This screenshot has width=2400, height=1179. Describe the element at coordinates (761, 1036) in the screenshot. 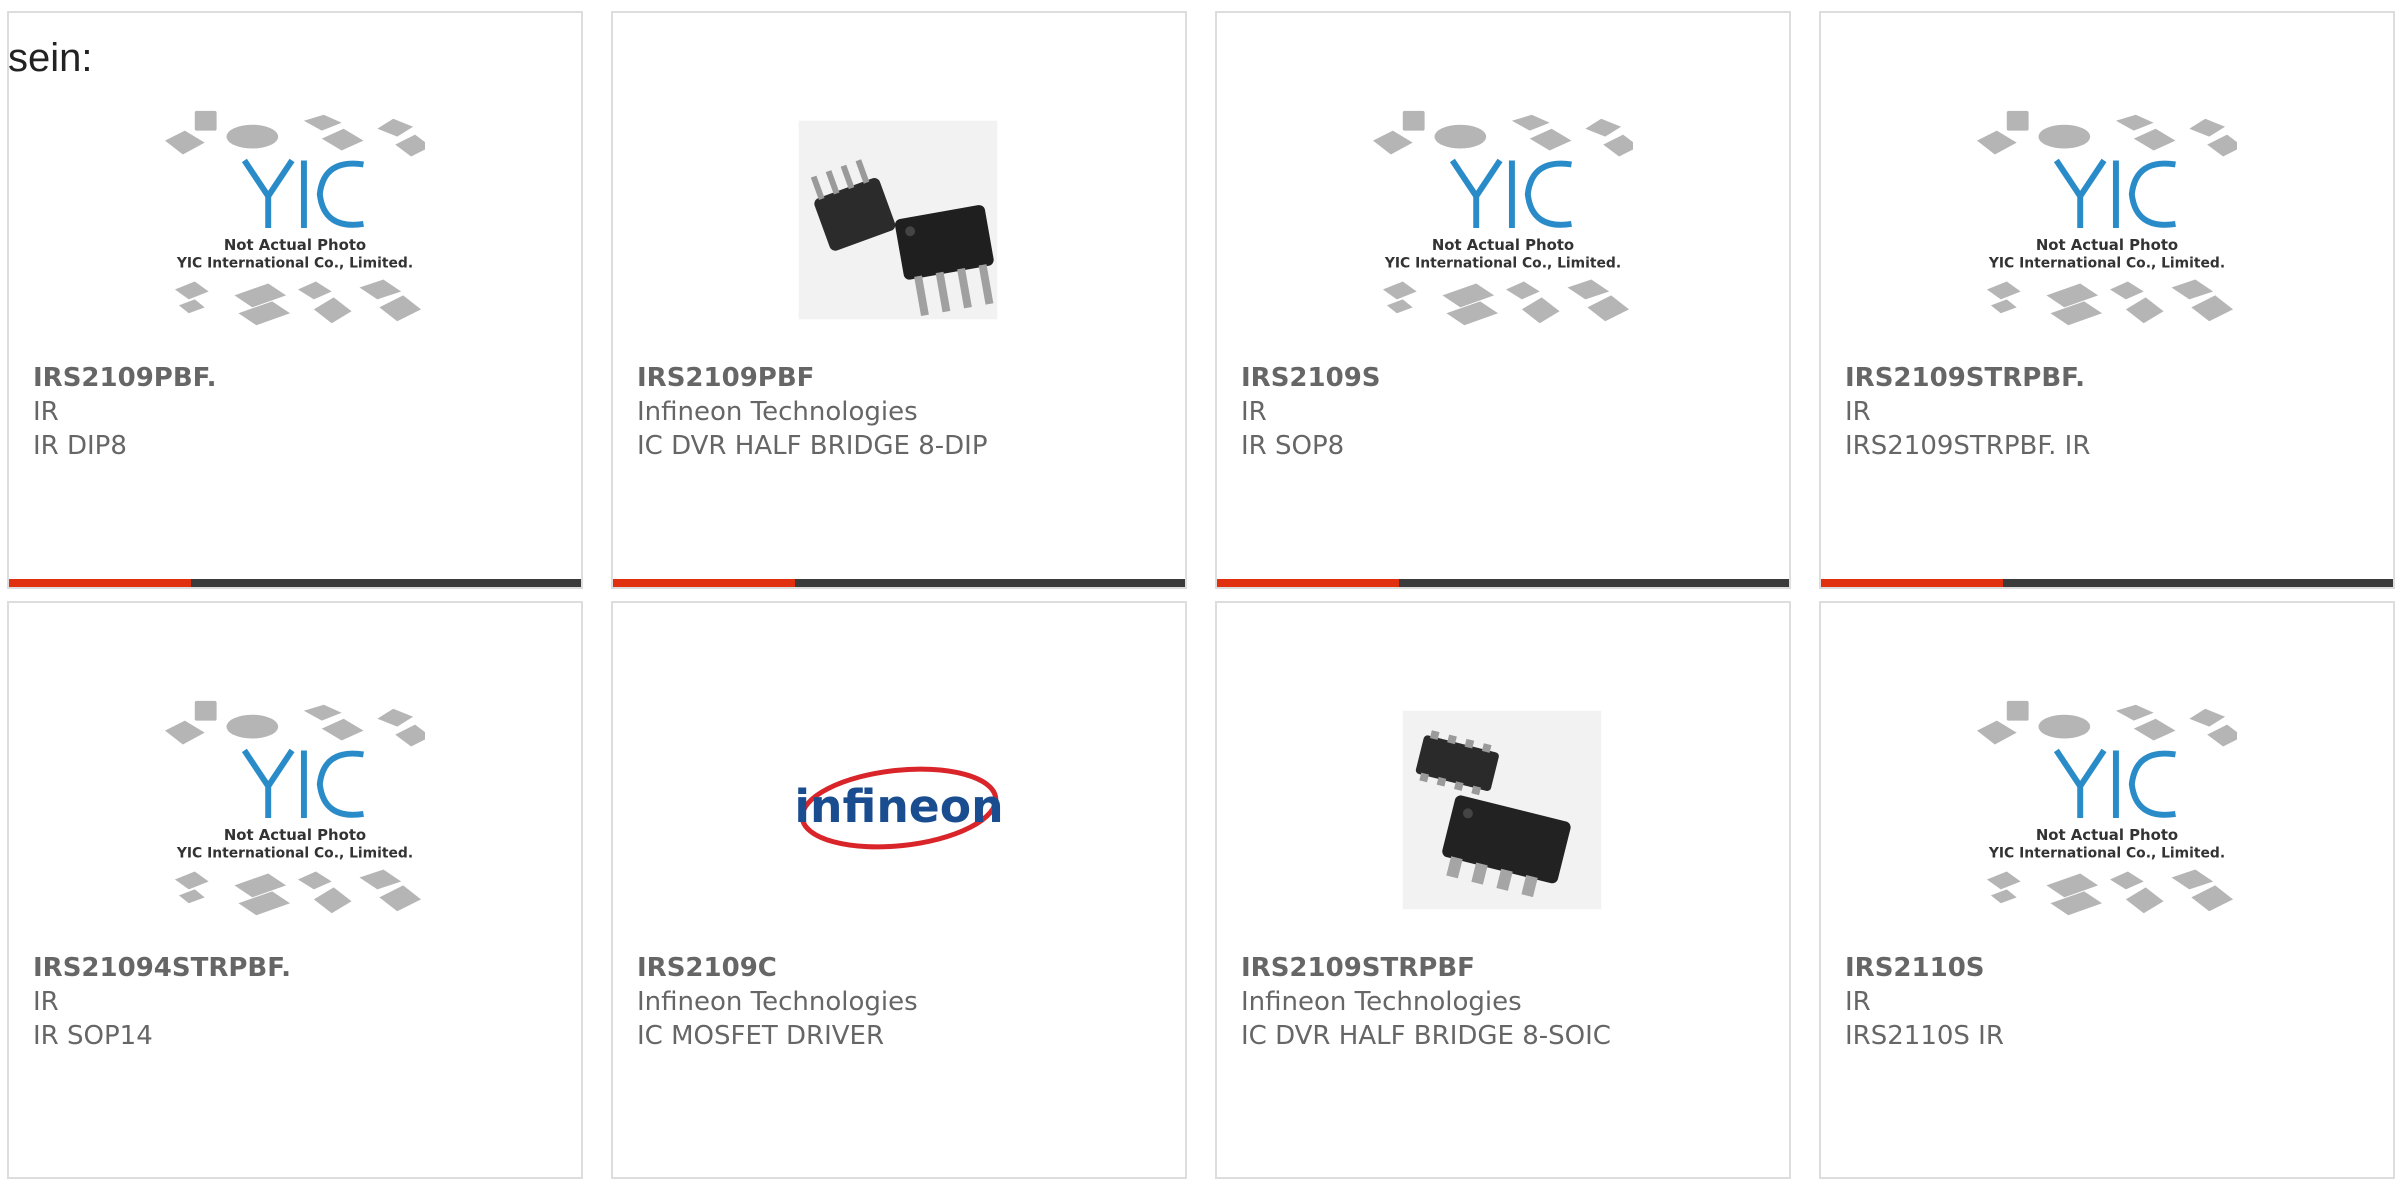

I see `description: IC MOSFET DRIVER` at that location.